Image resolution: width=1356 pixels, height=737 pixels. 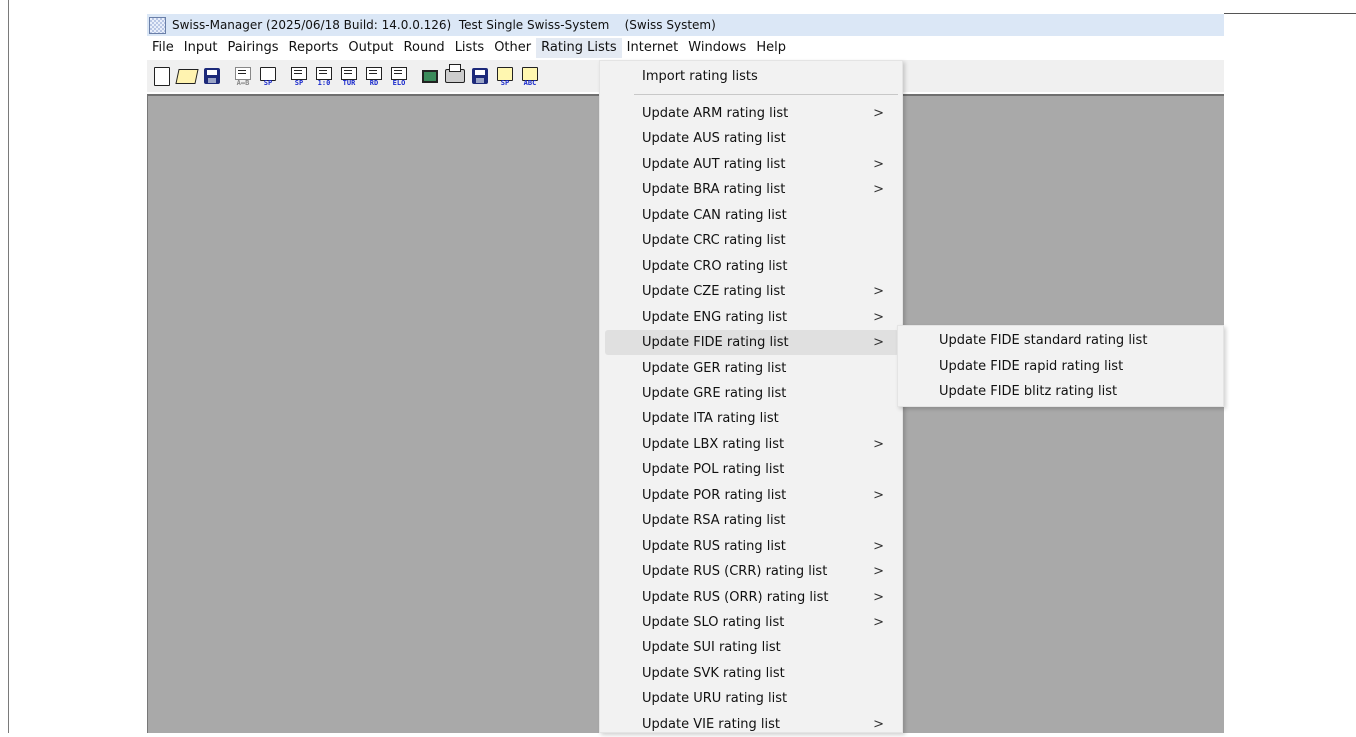 What do you see at coordinates (713, 622) in the screenshot?
I see `menu-item-label: Update SLO rating list` at bounding box center [713, 622].